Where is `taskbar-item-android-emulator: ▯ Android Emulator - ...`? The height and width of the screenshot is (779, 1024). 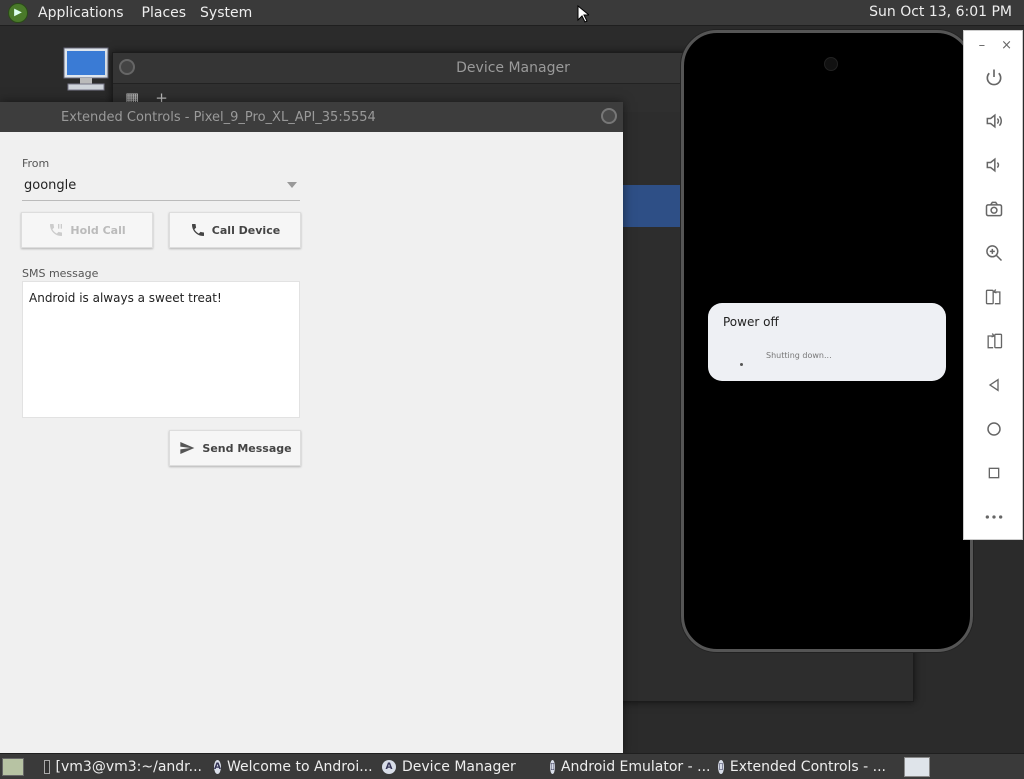
taskbar-item-android-emulator: ▯ Android Emulator - ... is located at coordinates (628, 767).